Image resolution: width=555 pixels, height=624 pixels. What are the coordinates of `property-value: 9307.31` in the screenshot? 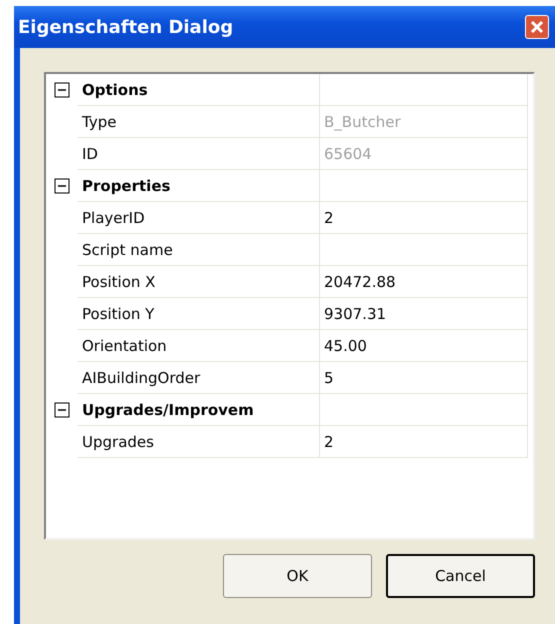 It's located at (424, 314).